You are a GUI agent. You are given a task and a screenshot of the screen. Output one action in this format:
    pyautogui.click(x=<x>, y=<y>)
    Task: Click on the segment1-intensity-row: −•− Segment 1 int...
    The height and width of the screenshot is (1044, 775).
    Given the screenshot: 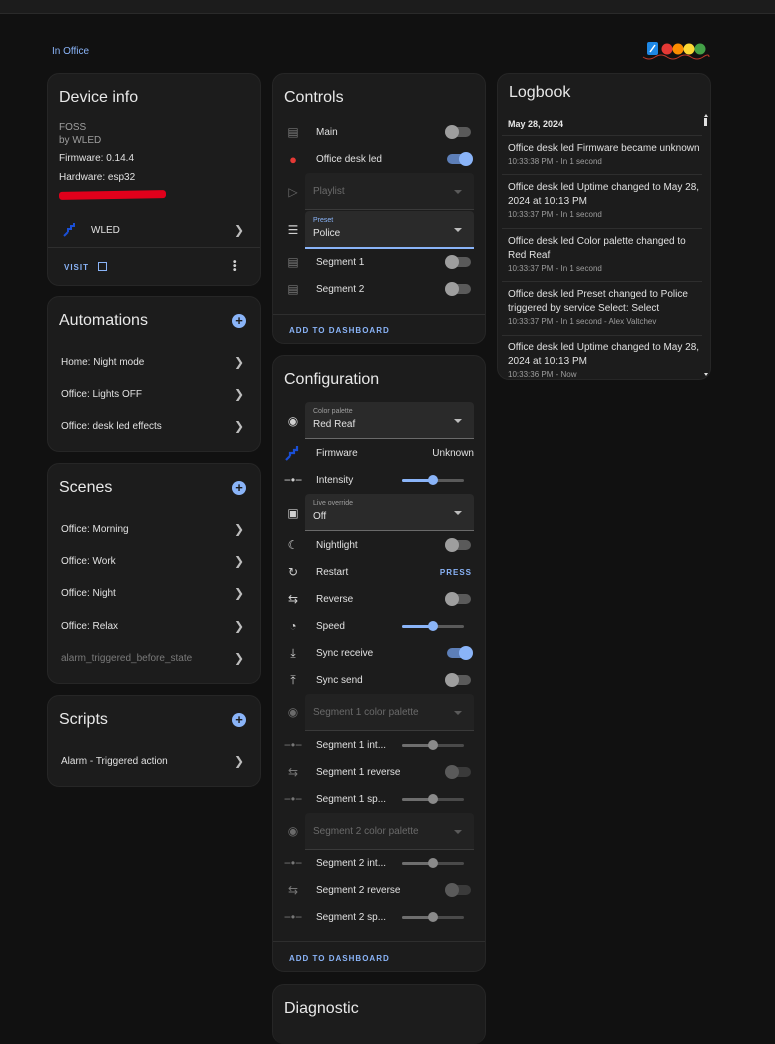 What is the action you would take?
    pyautogui.click(x=379, y=745)
    